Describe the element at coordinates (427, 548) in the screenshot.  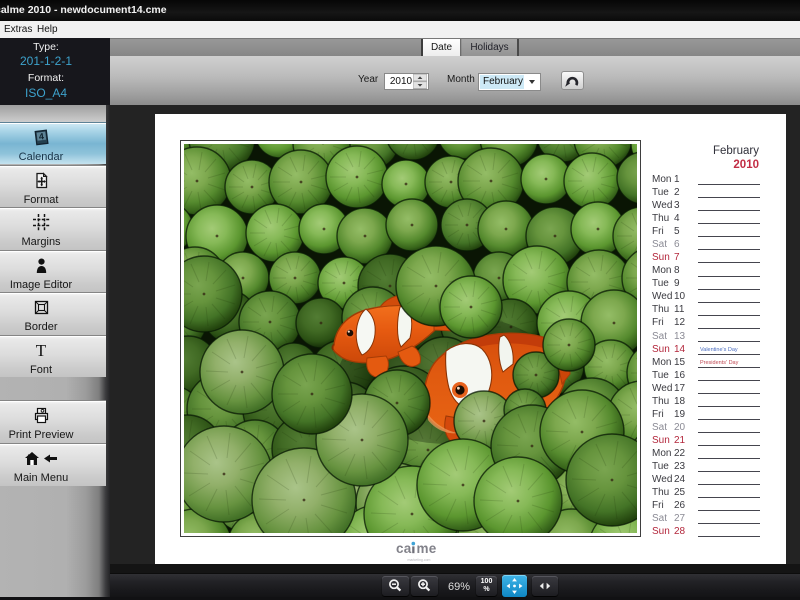
I see `svg-text: me` at that location.